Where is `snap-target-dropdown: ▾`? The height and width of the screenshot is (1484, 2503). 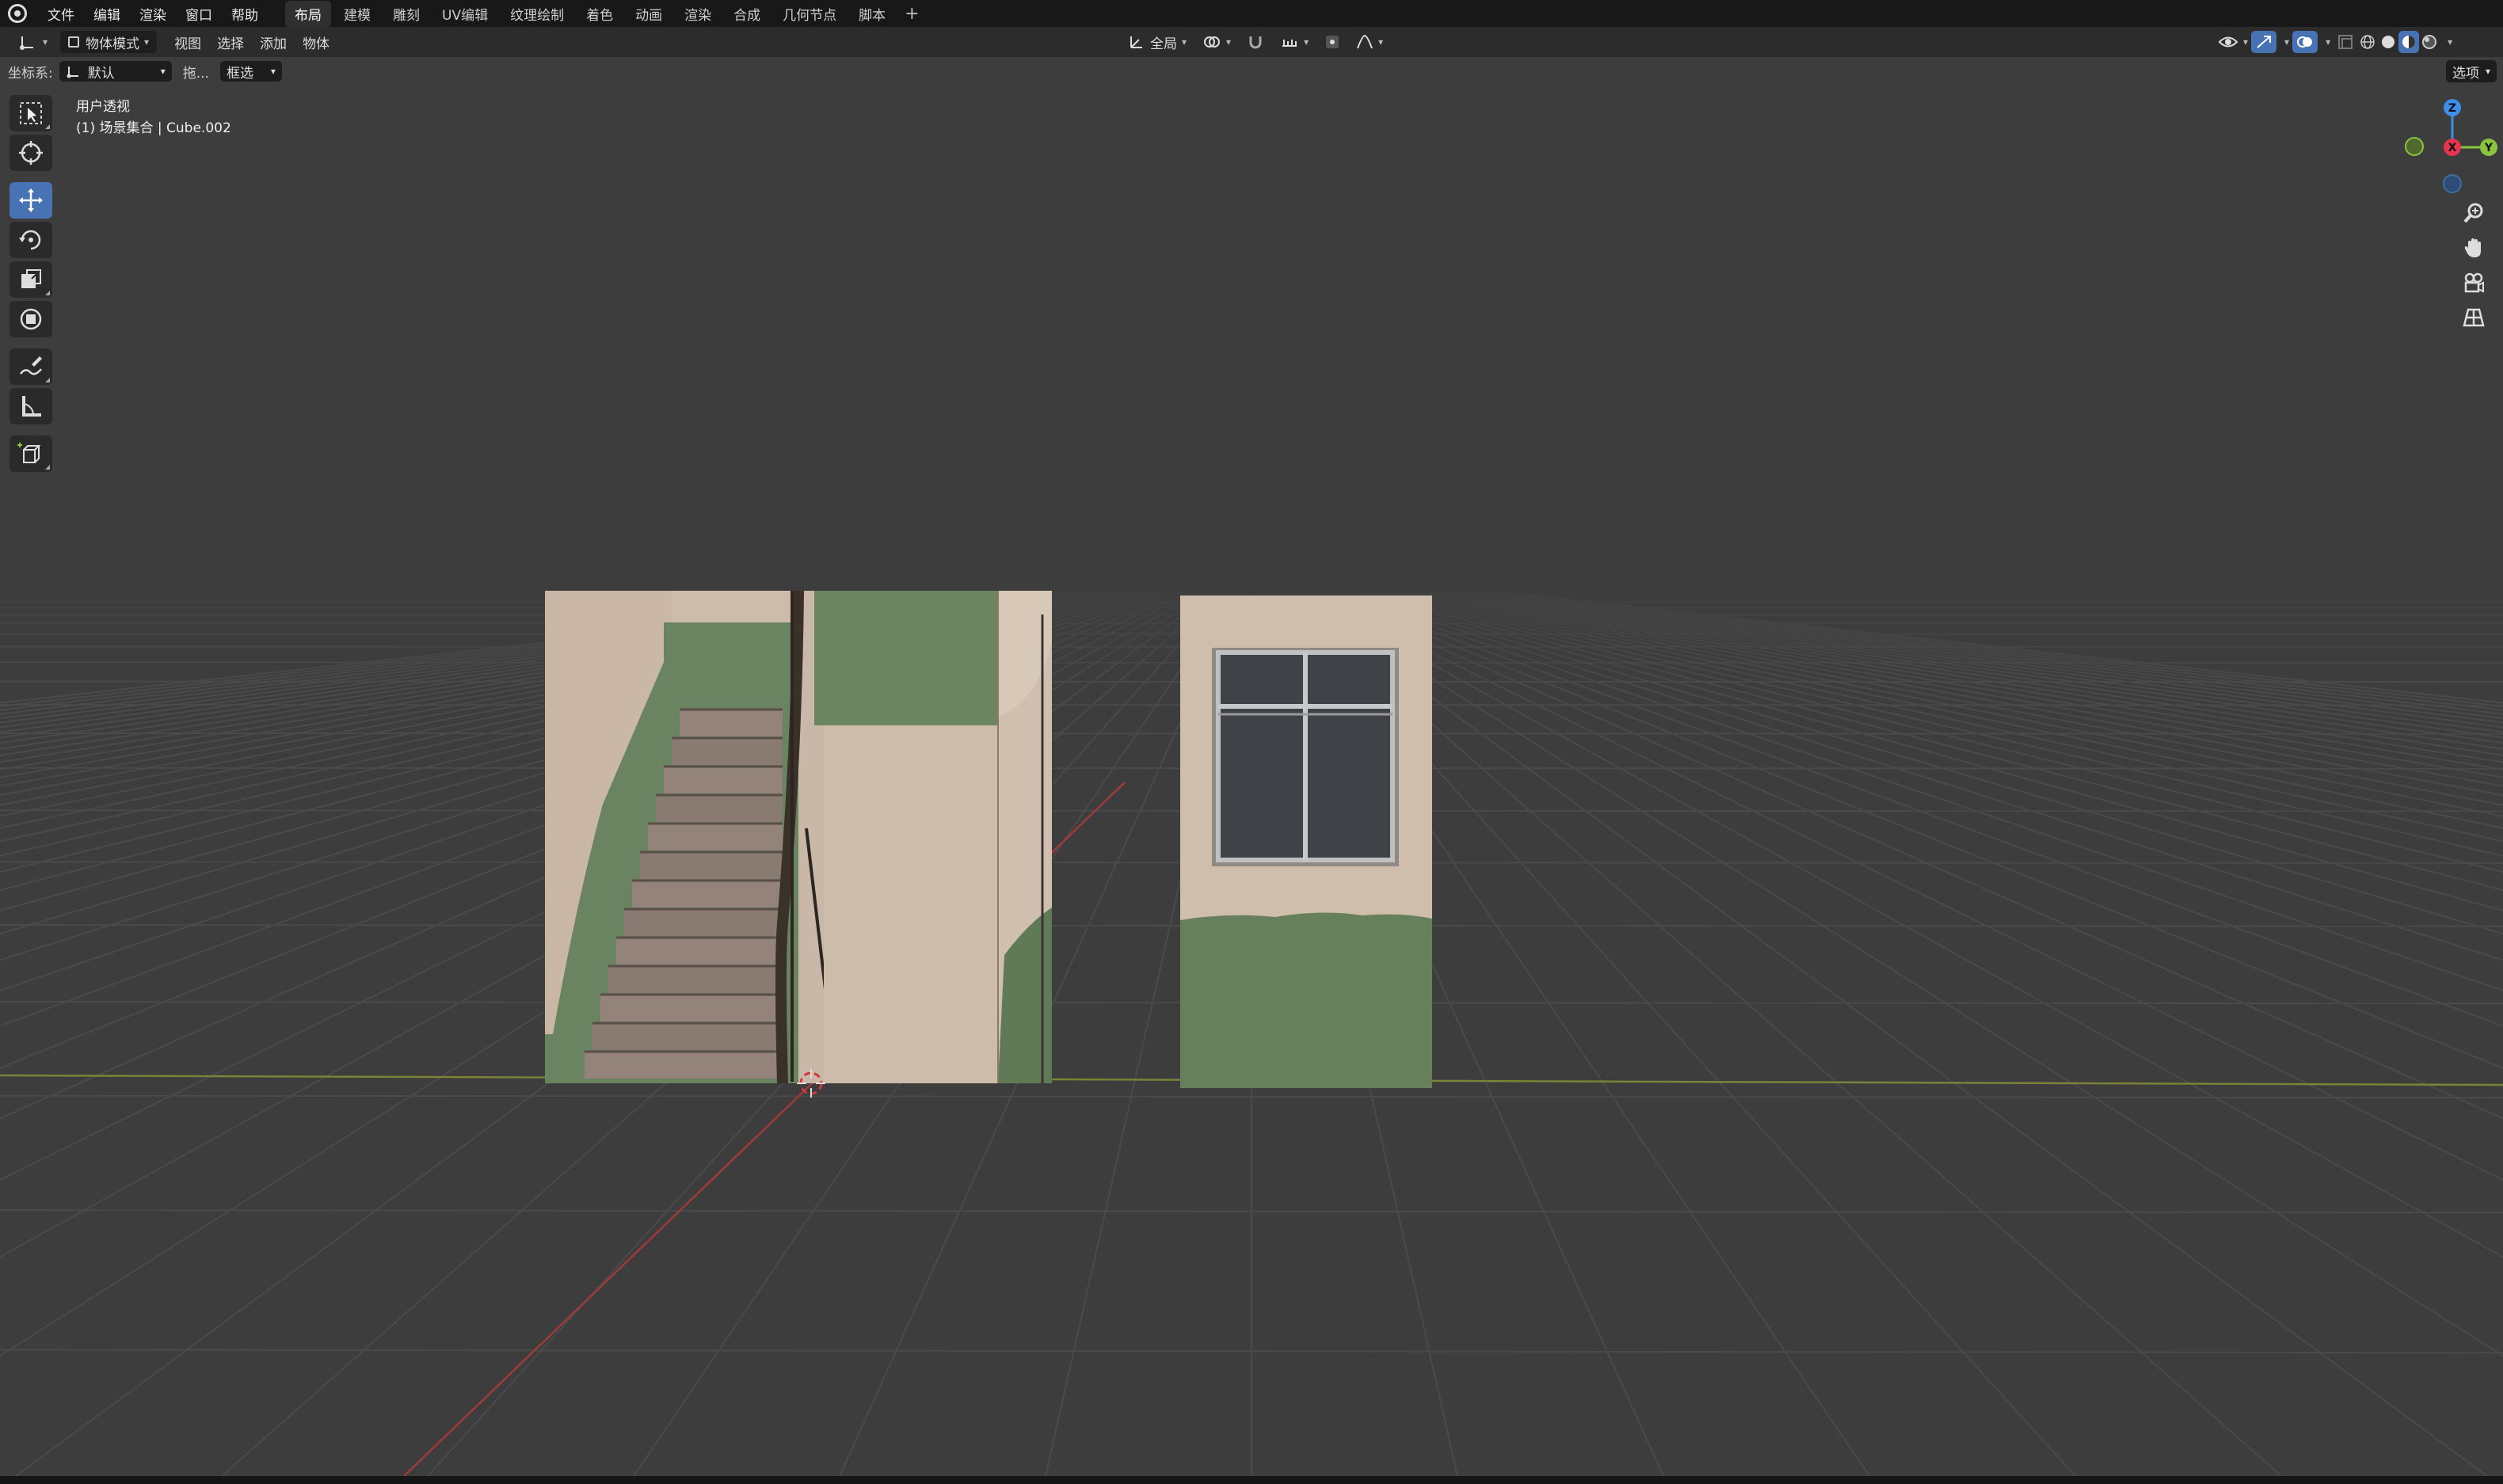 snap-target-dropdown: ▾ is located at coordinates (1294, 42).